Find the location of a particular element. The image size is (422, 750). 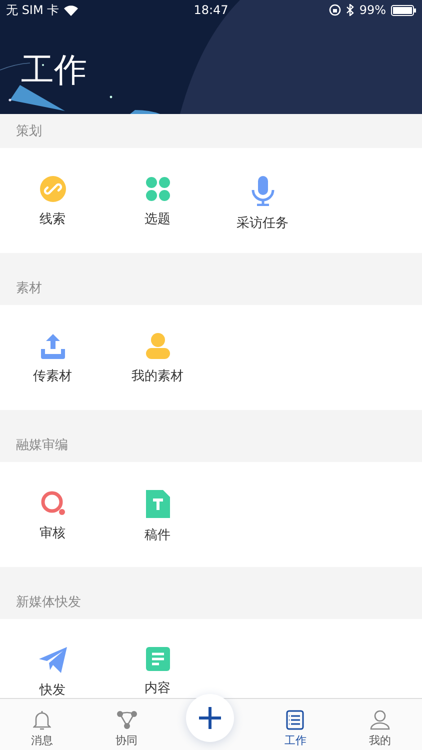

menu-item: 我的素材 is located at coordinates (157, 359).